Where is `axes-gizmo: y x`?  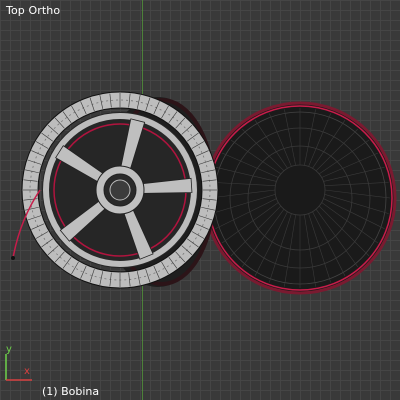
axes-gizmo: y x is located at coordinates (18, 362).